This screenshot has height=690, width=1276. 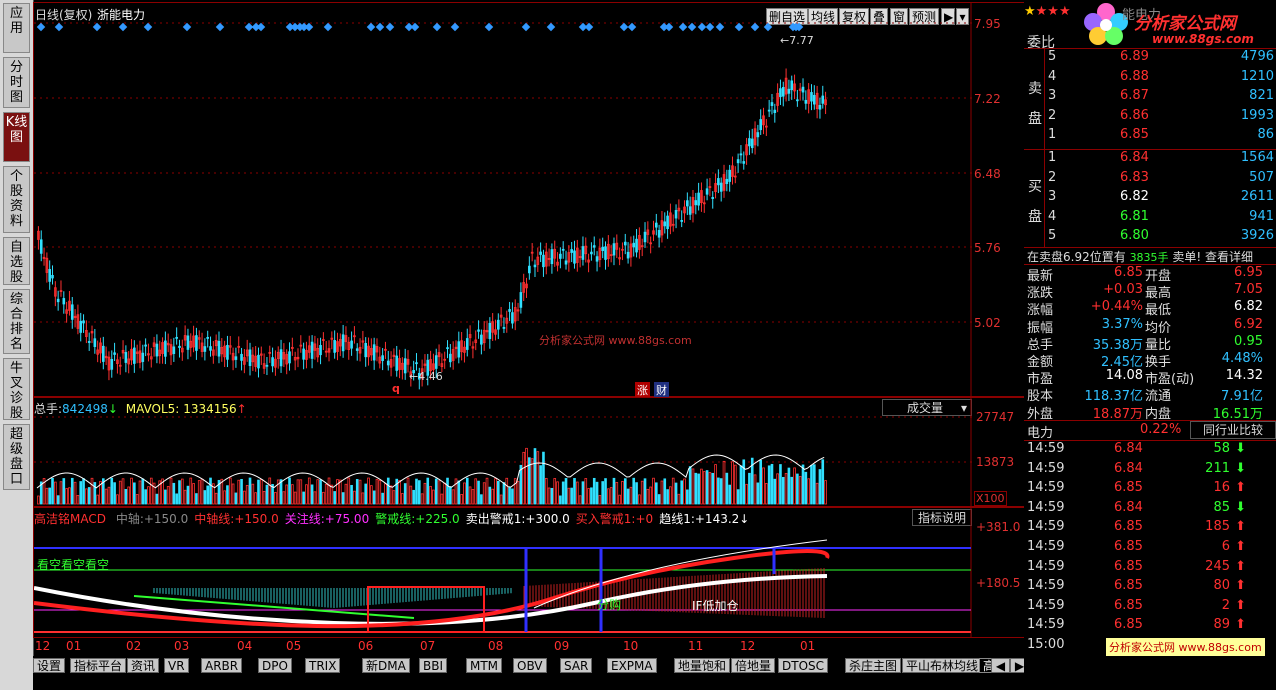 I want to click on sidebar-item: 个股资料, so click(x=16, y=199).